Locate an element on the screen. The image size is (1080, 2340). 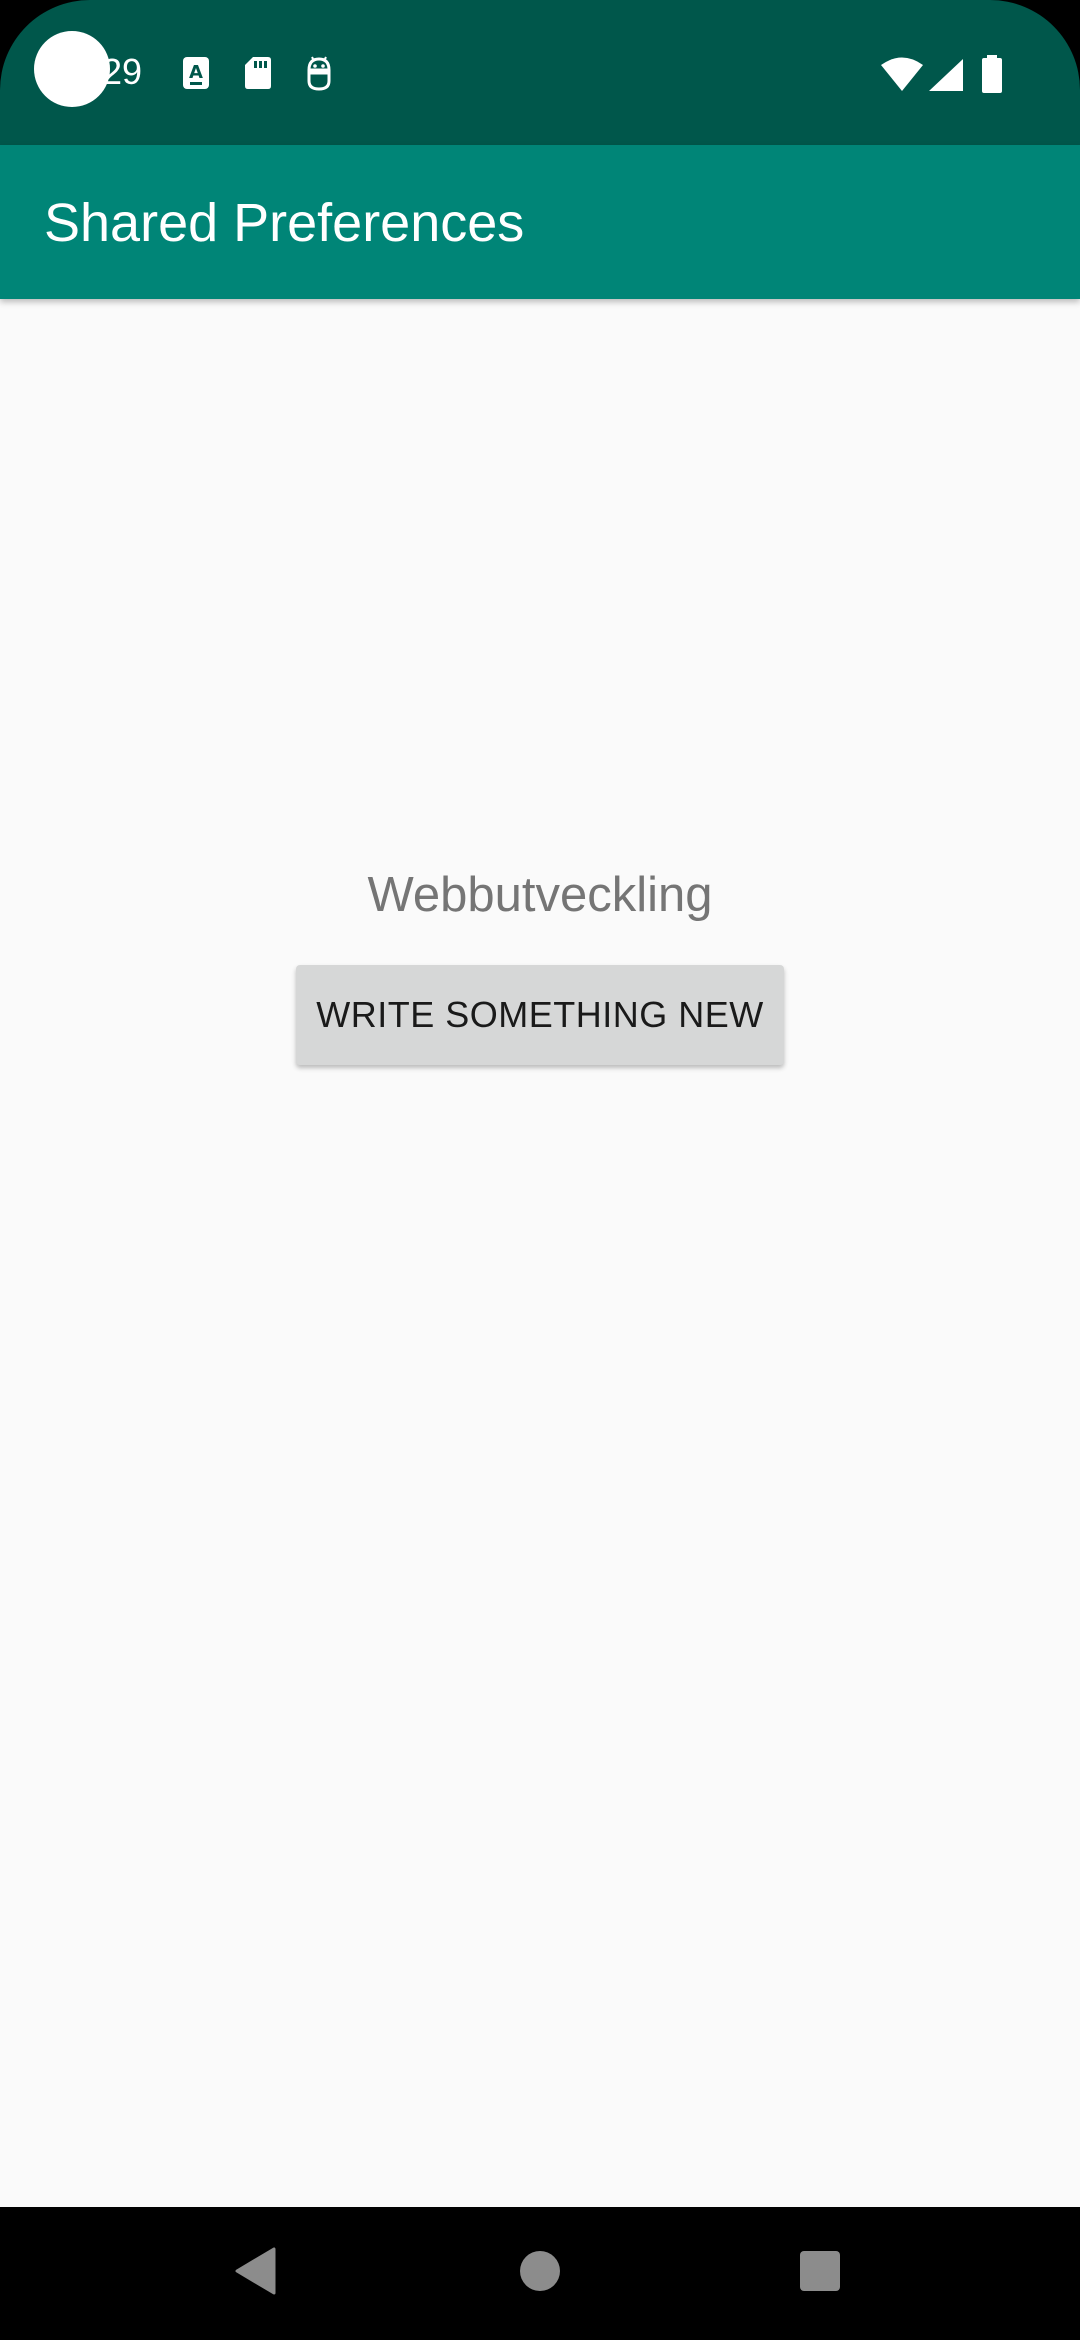
app-bar: Shared Preferences is located at coordinates (540, 222).